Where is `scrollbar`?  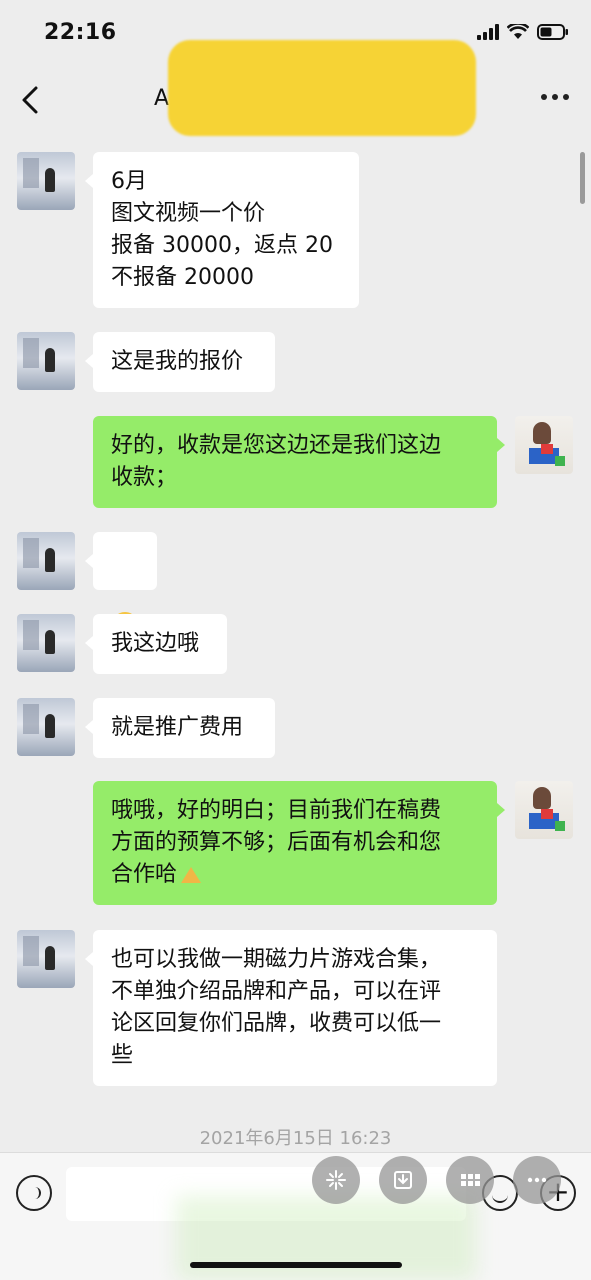
scrollbar is located at coordinates (582, 178).